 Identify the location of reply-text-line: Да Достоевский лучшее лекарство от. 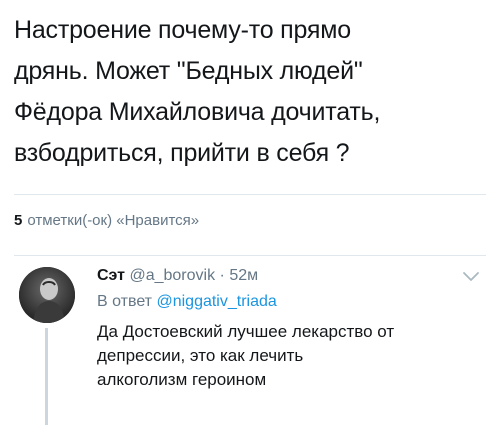
(246, 331).